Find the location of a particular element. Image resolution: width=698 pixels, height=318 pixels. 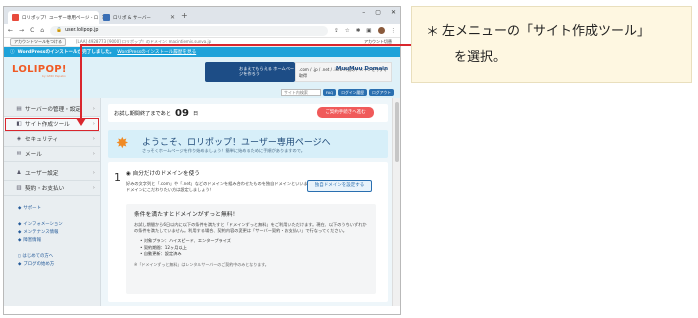

sidebar-item-security: ◈ セキュリティ › is located at coordinates (52, 139).